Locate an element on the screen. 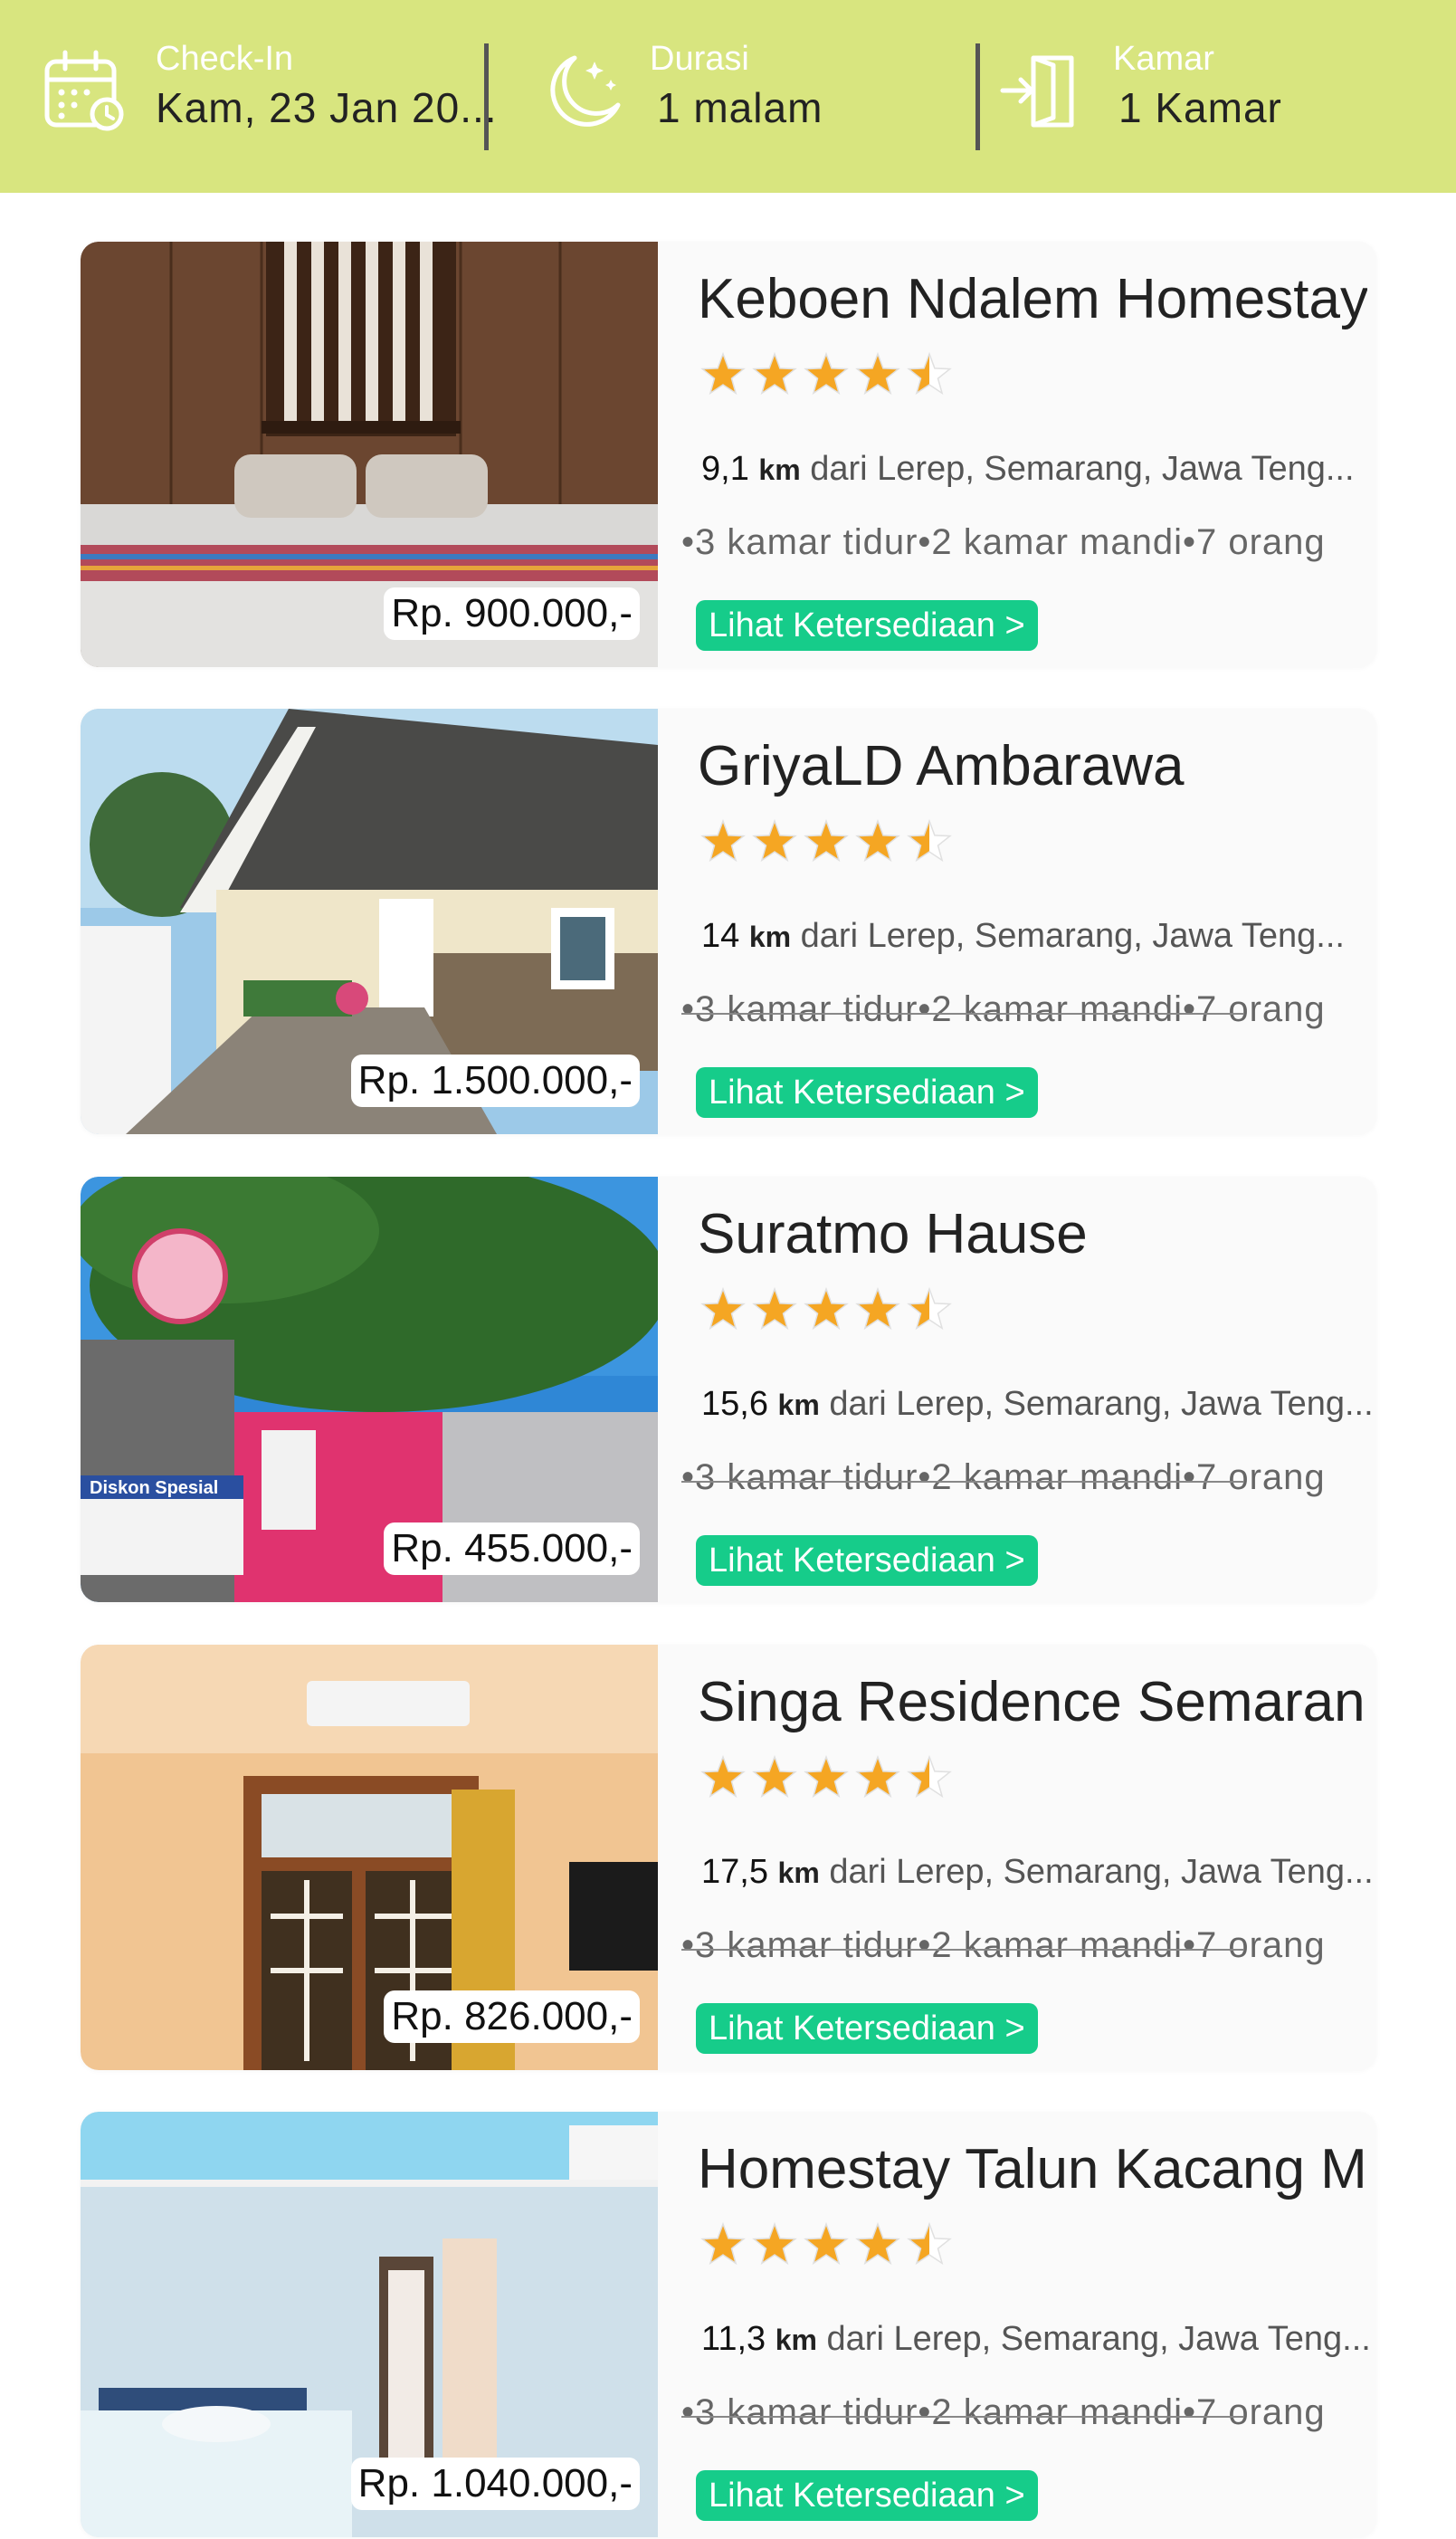  price-tag: Rp. 826.000,- is located at coordinates (512, 2016).